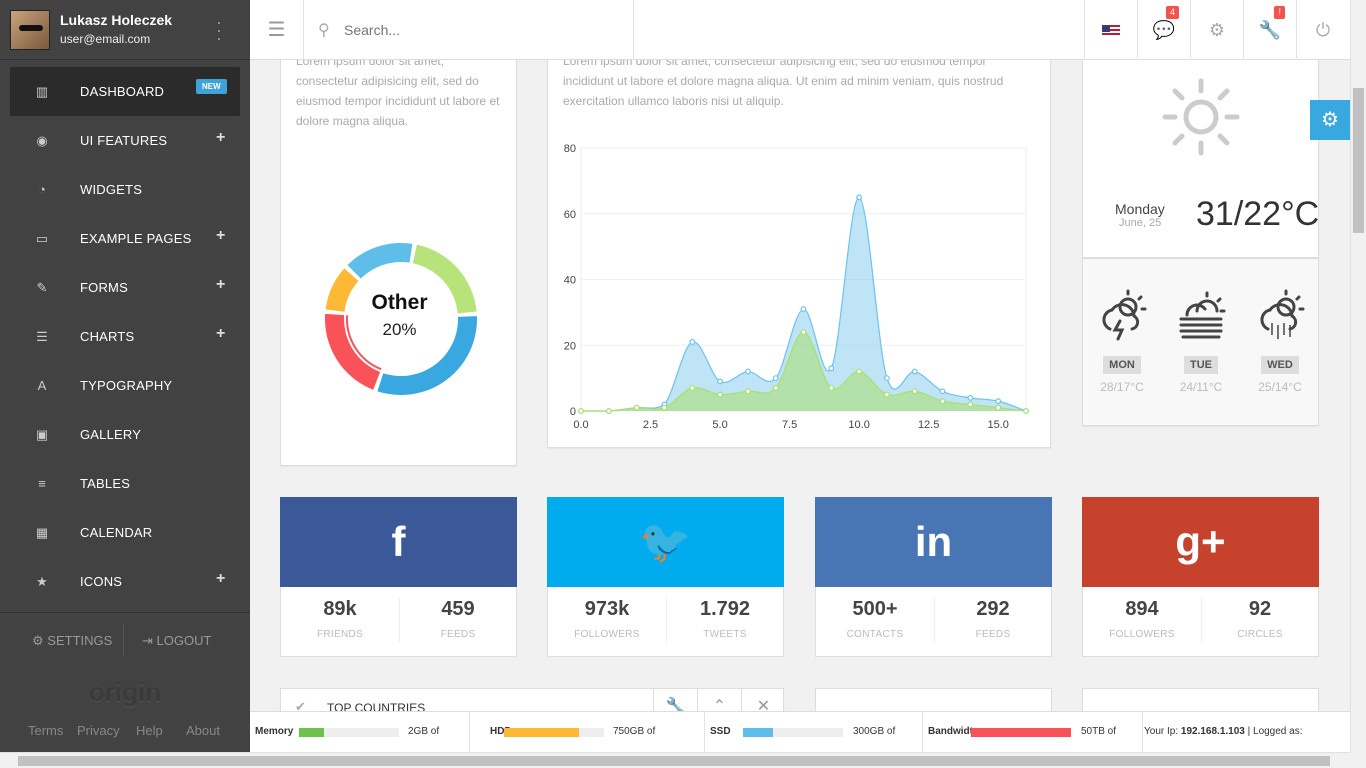  What do you see at coordinates (1260, 609) in the screenshot?
I see `stat-number: 92` at bounding box center [1260, 609].